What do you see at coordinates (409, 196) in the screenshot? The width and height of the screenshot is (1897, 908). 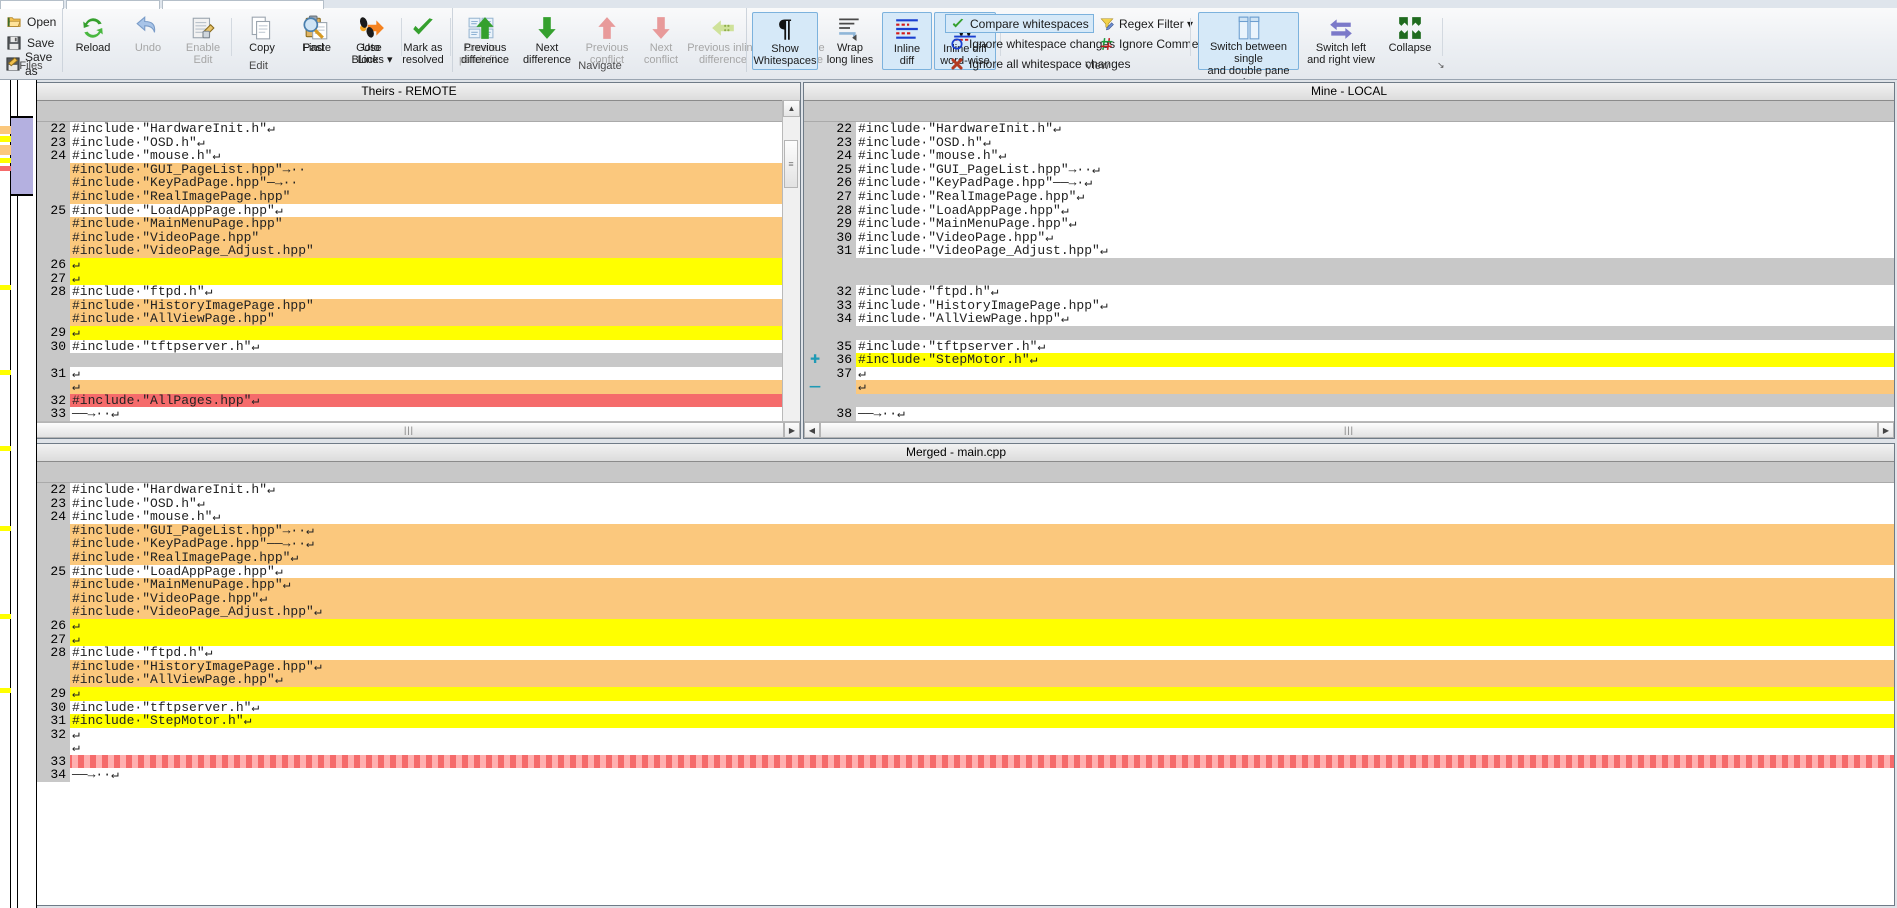 I see `code-line: ≡#include·"RealImagePage.hpp"` at bounding box center [409, 196].